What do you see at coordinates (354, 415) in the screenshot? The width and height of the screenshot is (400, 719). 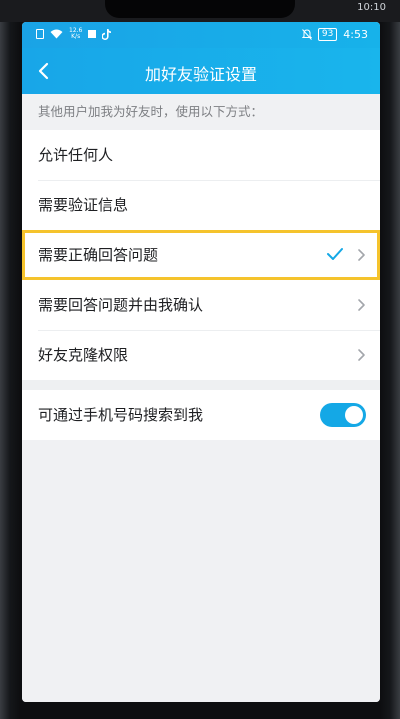 I see `toggle-knob` at bounding box center [354, 415].